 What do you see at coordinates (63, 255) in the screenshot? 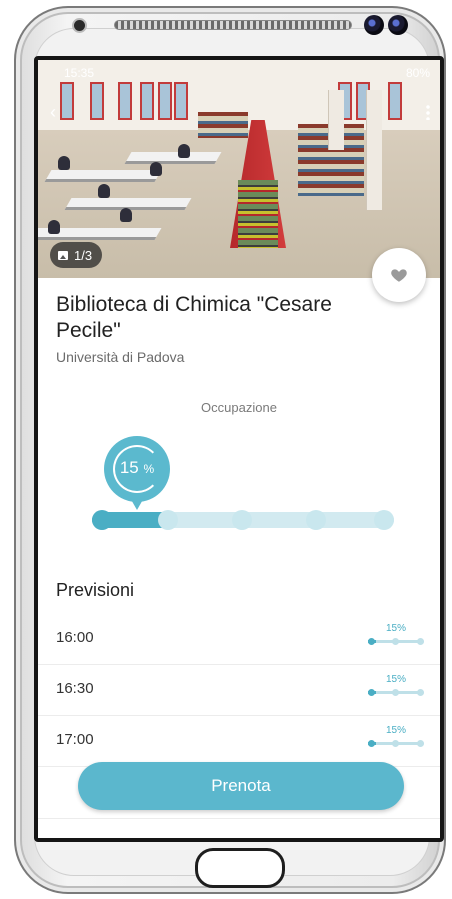
I see `image-icon` at bounding box center [63, 255].